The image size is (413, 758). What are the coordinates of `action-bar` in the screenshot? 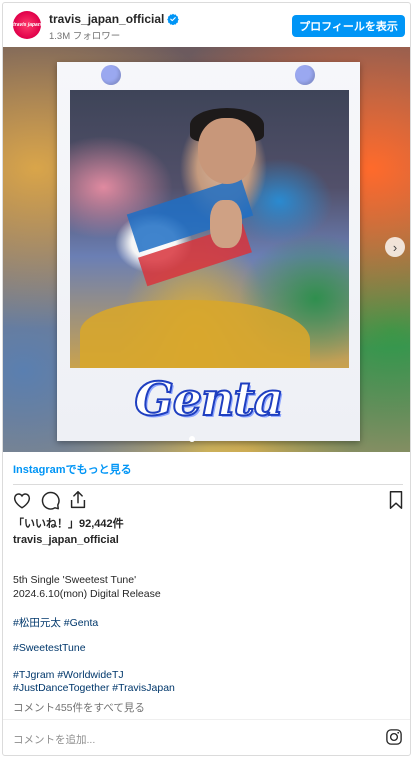 It's located at (207, 501).